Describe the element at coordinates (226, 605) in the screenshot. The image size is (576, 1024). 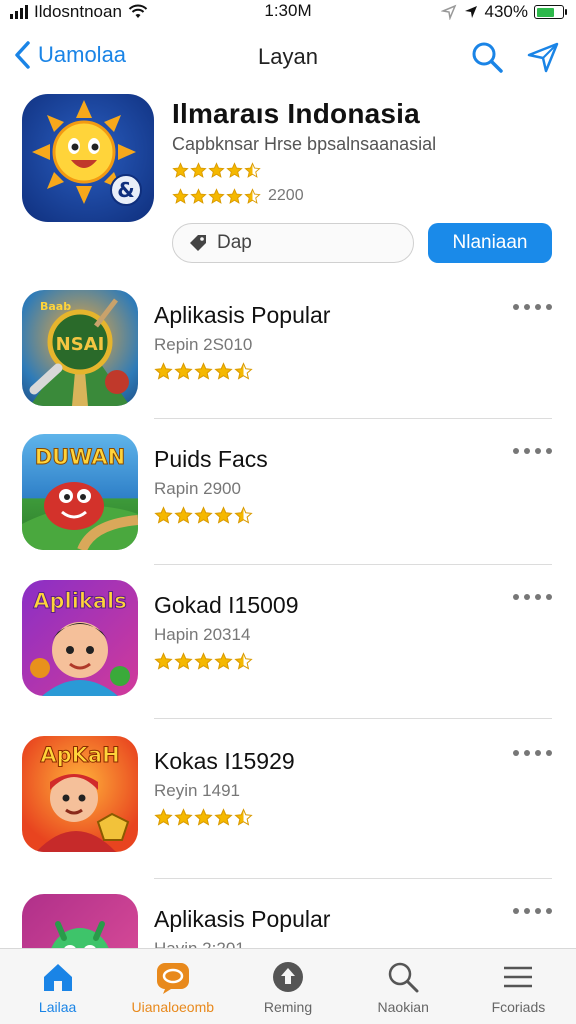
I see `app-name: Gokad I15009` at that location.